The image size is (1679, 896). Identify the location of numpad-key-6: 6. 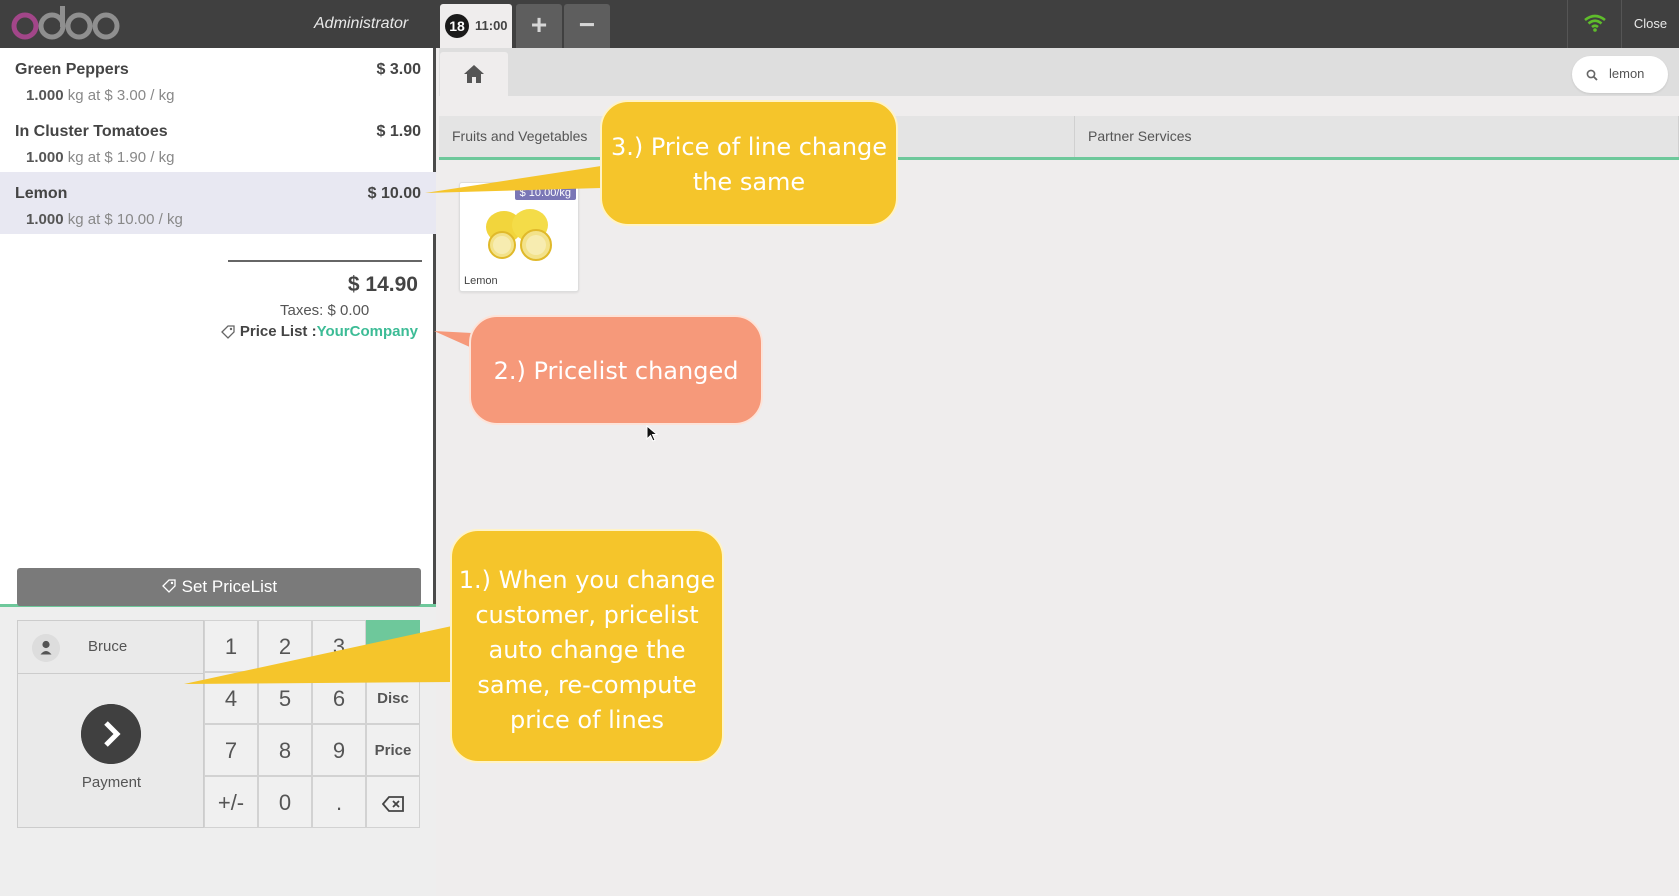
(339, 698).